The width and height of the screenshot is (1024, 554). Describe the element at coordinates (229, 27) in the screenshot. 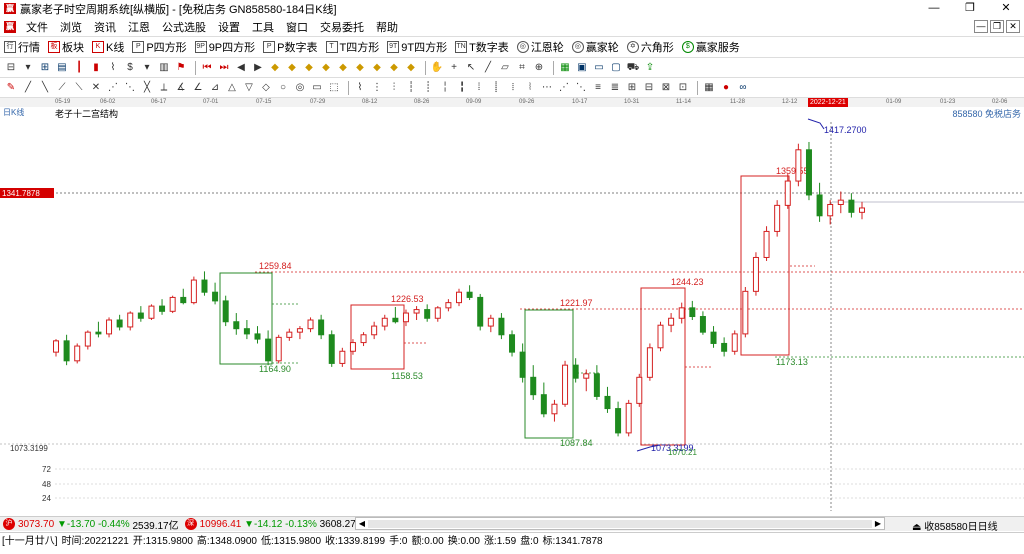

I see `menu-settings: 设置` at that location.